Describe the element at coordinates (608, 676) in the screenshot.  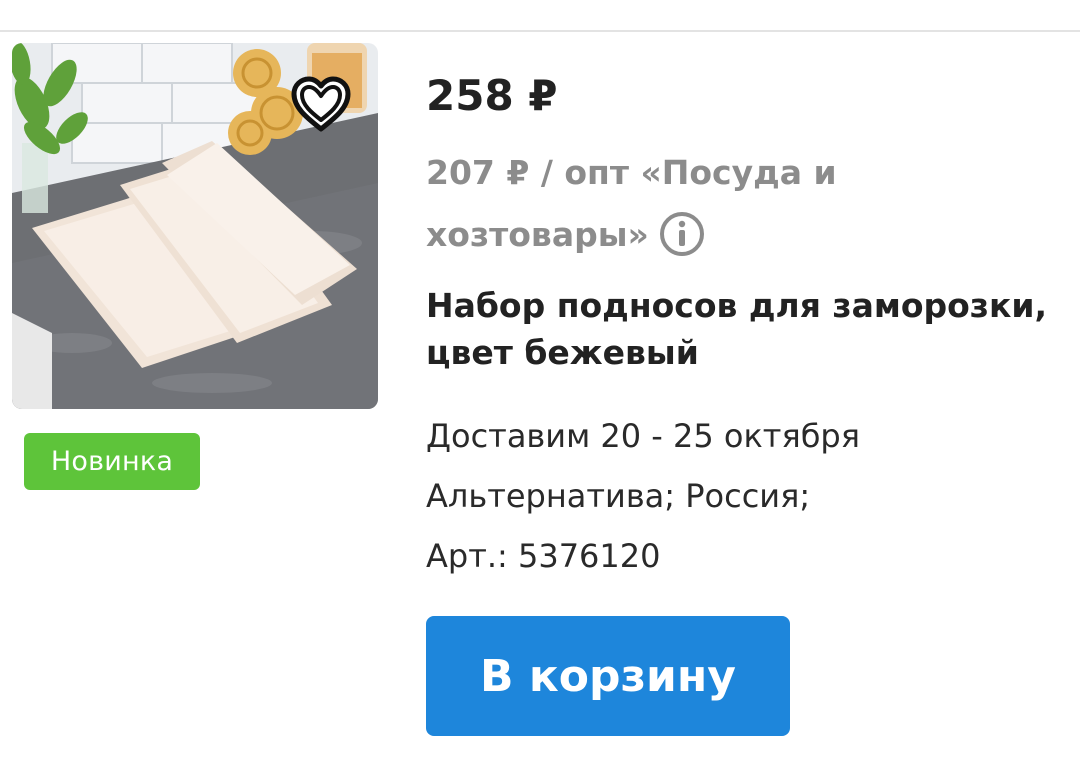
I see `add-to-cart-button: В корзину` at that location.